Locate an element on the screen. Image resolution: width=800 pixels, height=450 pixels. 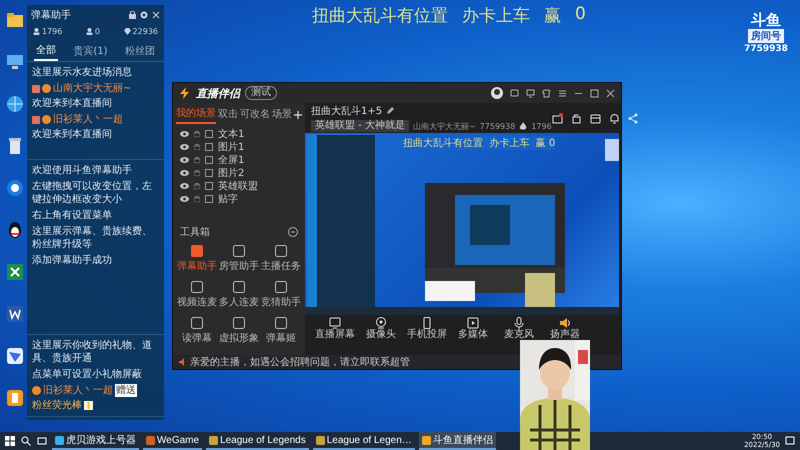
monitor-icon is located at coordinates (530, 93).